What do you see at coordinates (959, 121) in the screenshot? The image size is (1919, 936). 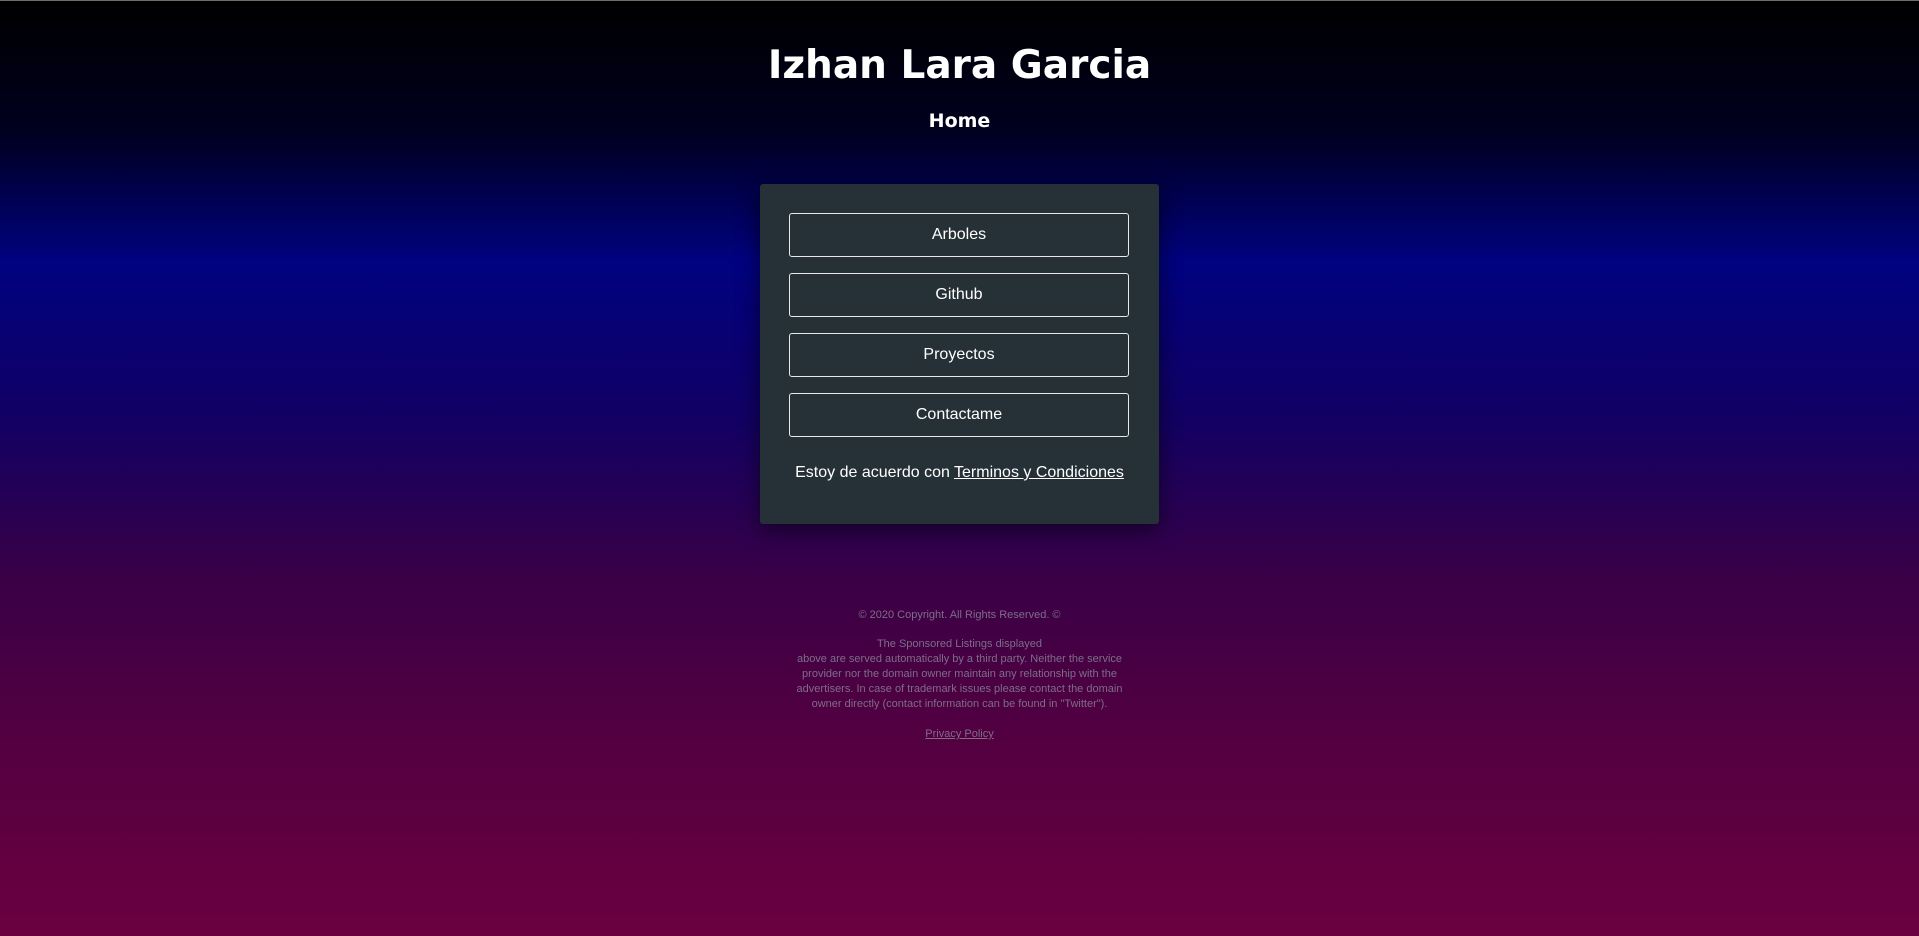 I see `nav-home-link: Home` at bounding box center [959, 121].